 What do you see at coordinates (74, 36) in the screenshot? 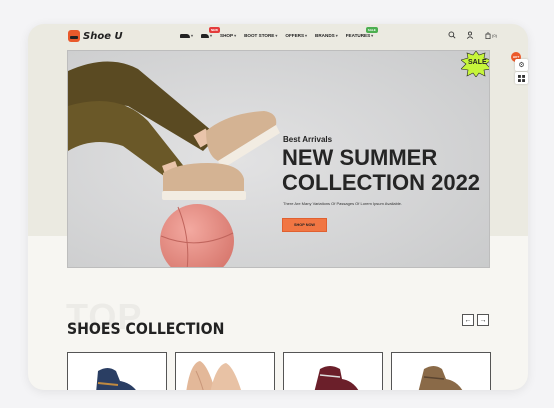
I see `shoe-logo-icon` at bounding box center [74, 36].